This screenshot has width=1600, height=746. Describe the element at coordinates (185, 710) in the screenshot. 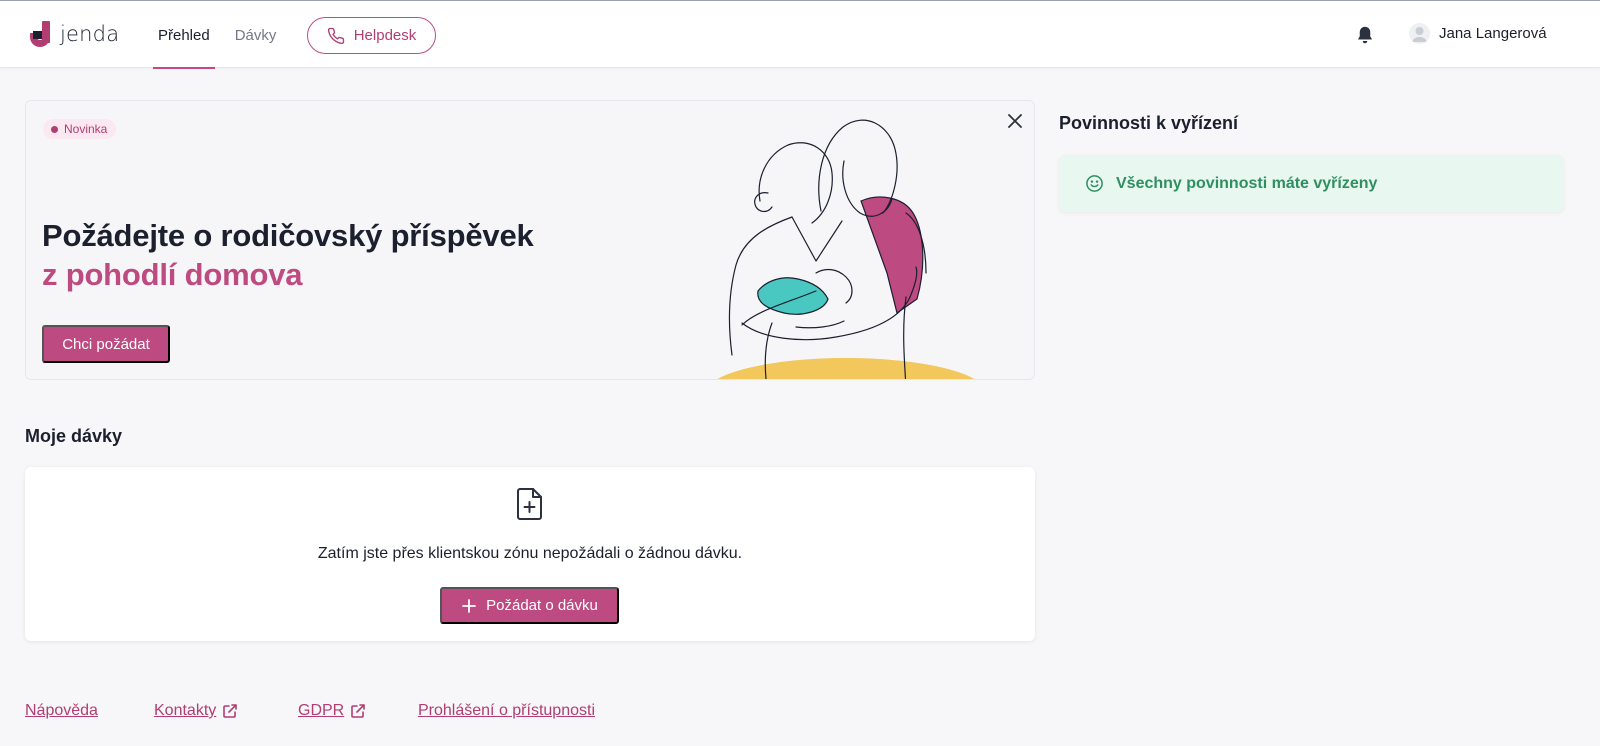

I see `footer-link-contacts-label: Kontakty` at that location.